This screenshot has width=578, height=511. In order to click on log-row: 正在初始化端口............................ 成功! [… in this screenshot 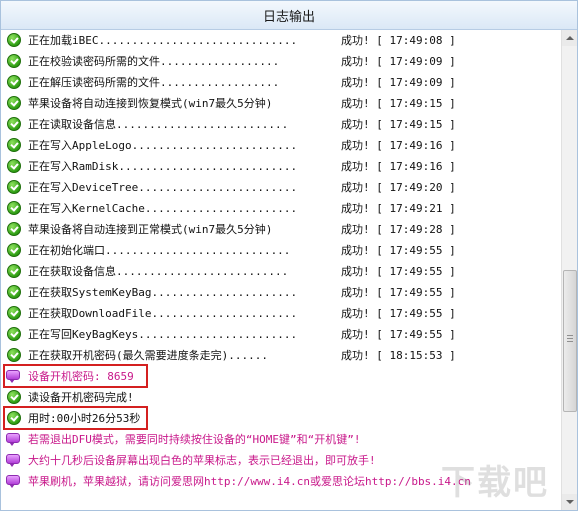, I will do `click(281, 250)`.